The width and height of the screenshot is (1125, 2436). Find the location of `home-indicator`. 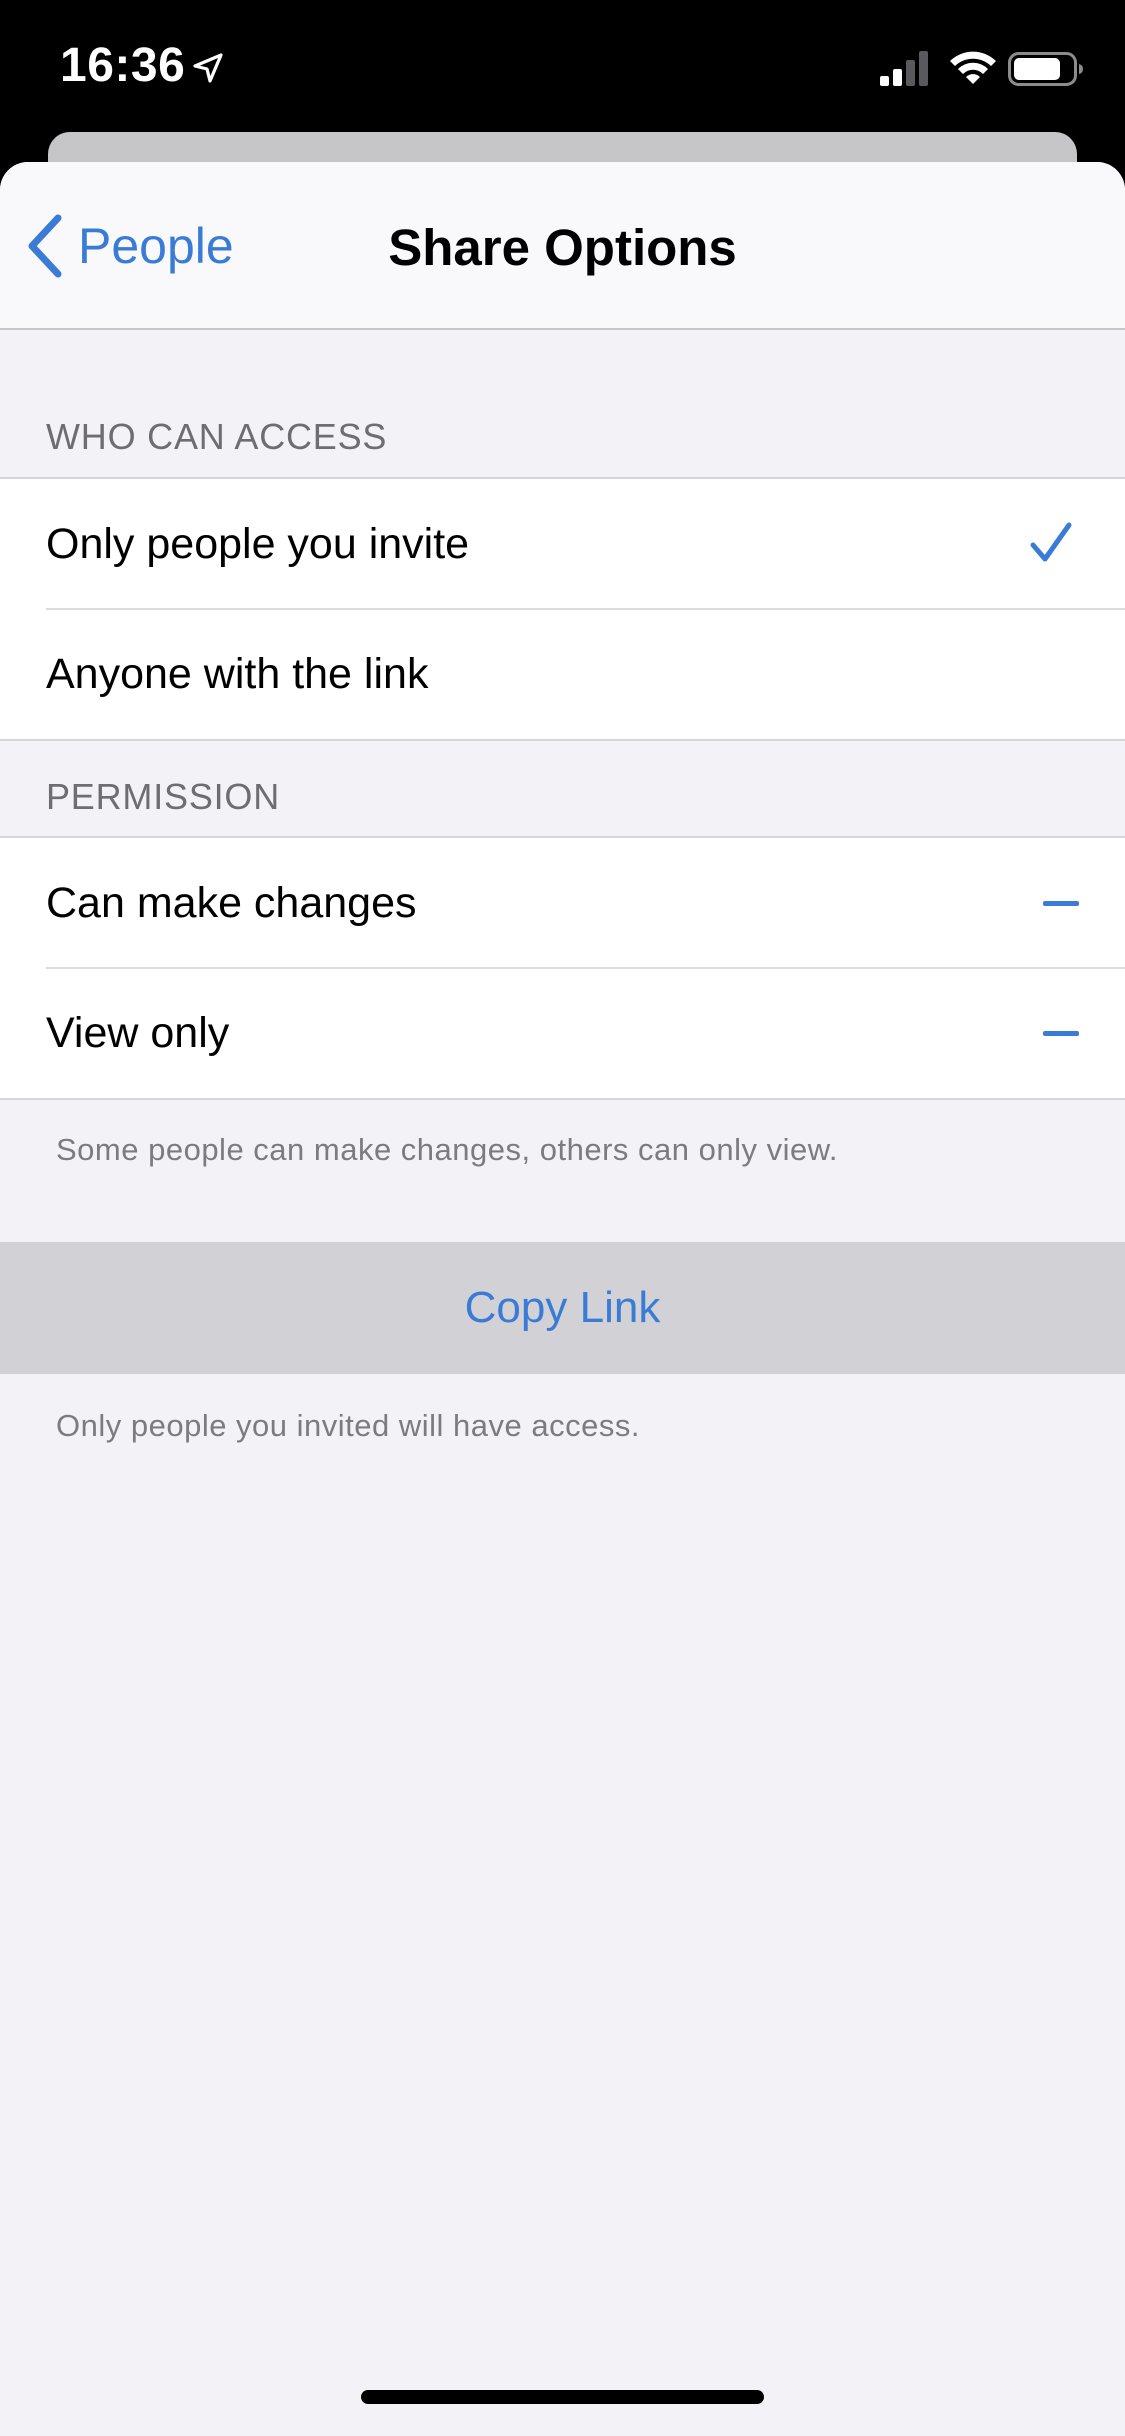

home-indicator is located at coordinates (562, 2397).